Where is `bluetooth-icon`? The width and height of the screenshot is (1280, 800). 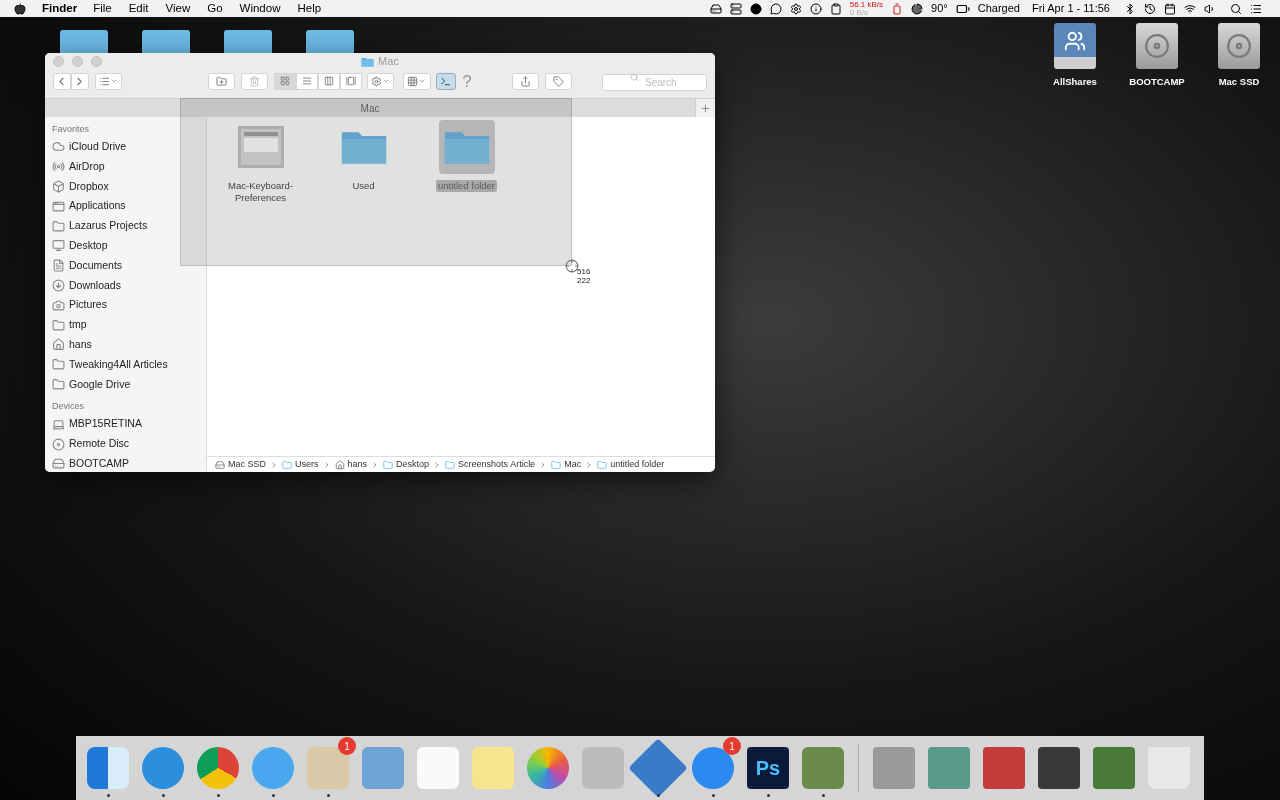
bluetooth-icon is located at coordinates (1130, 8).